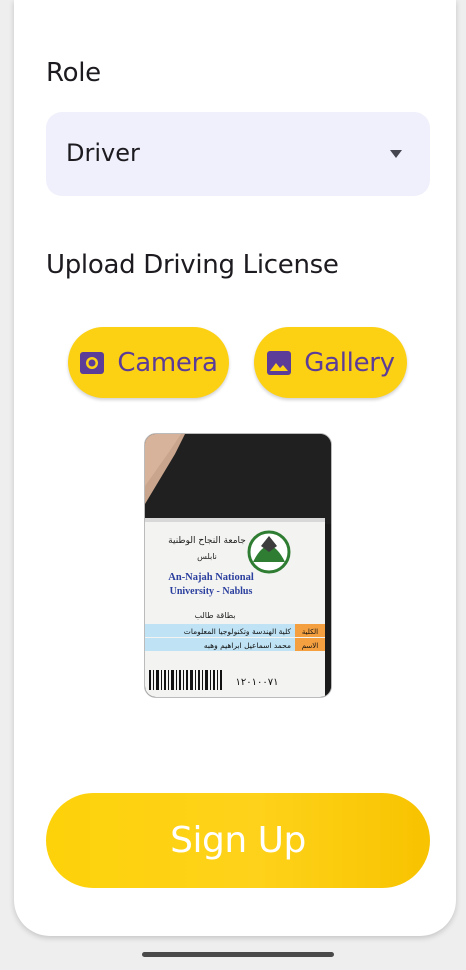 This screenshot has height=970, width=466. Describe the element at coordinates (269, 552) in the screenshot. I see `university-logo` at that location.